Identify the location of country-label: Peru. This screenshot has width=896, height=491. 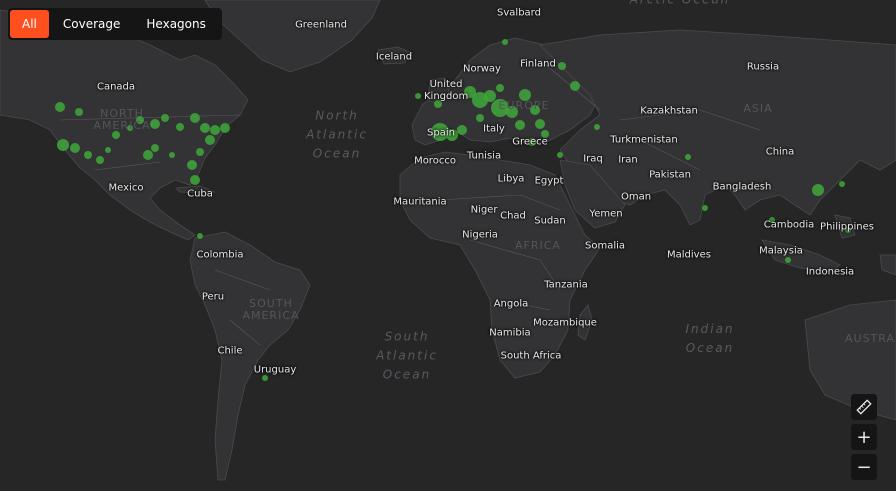
(213, 297).